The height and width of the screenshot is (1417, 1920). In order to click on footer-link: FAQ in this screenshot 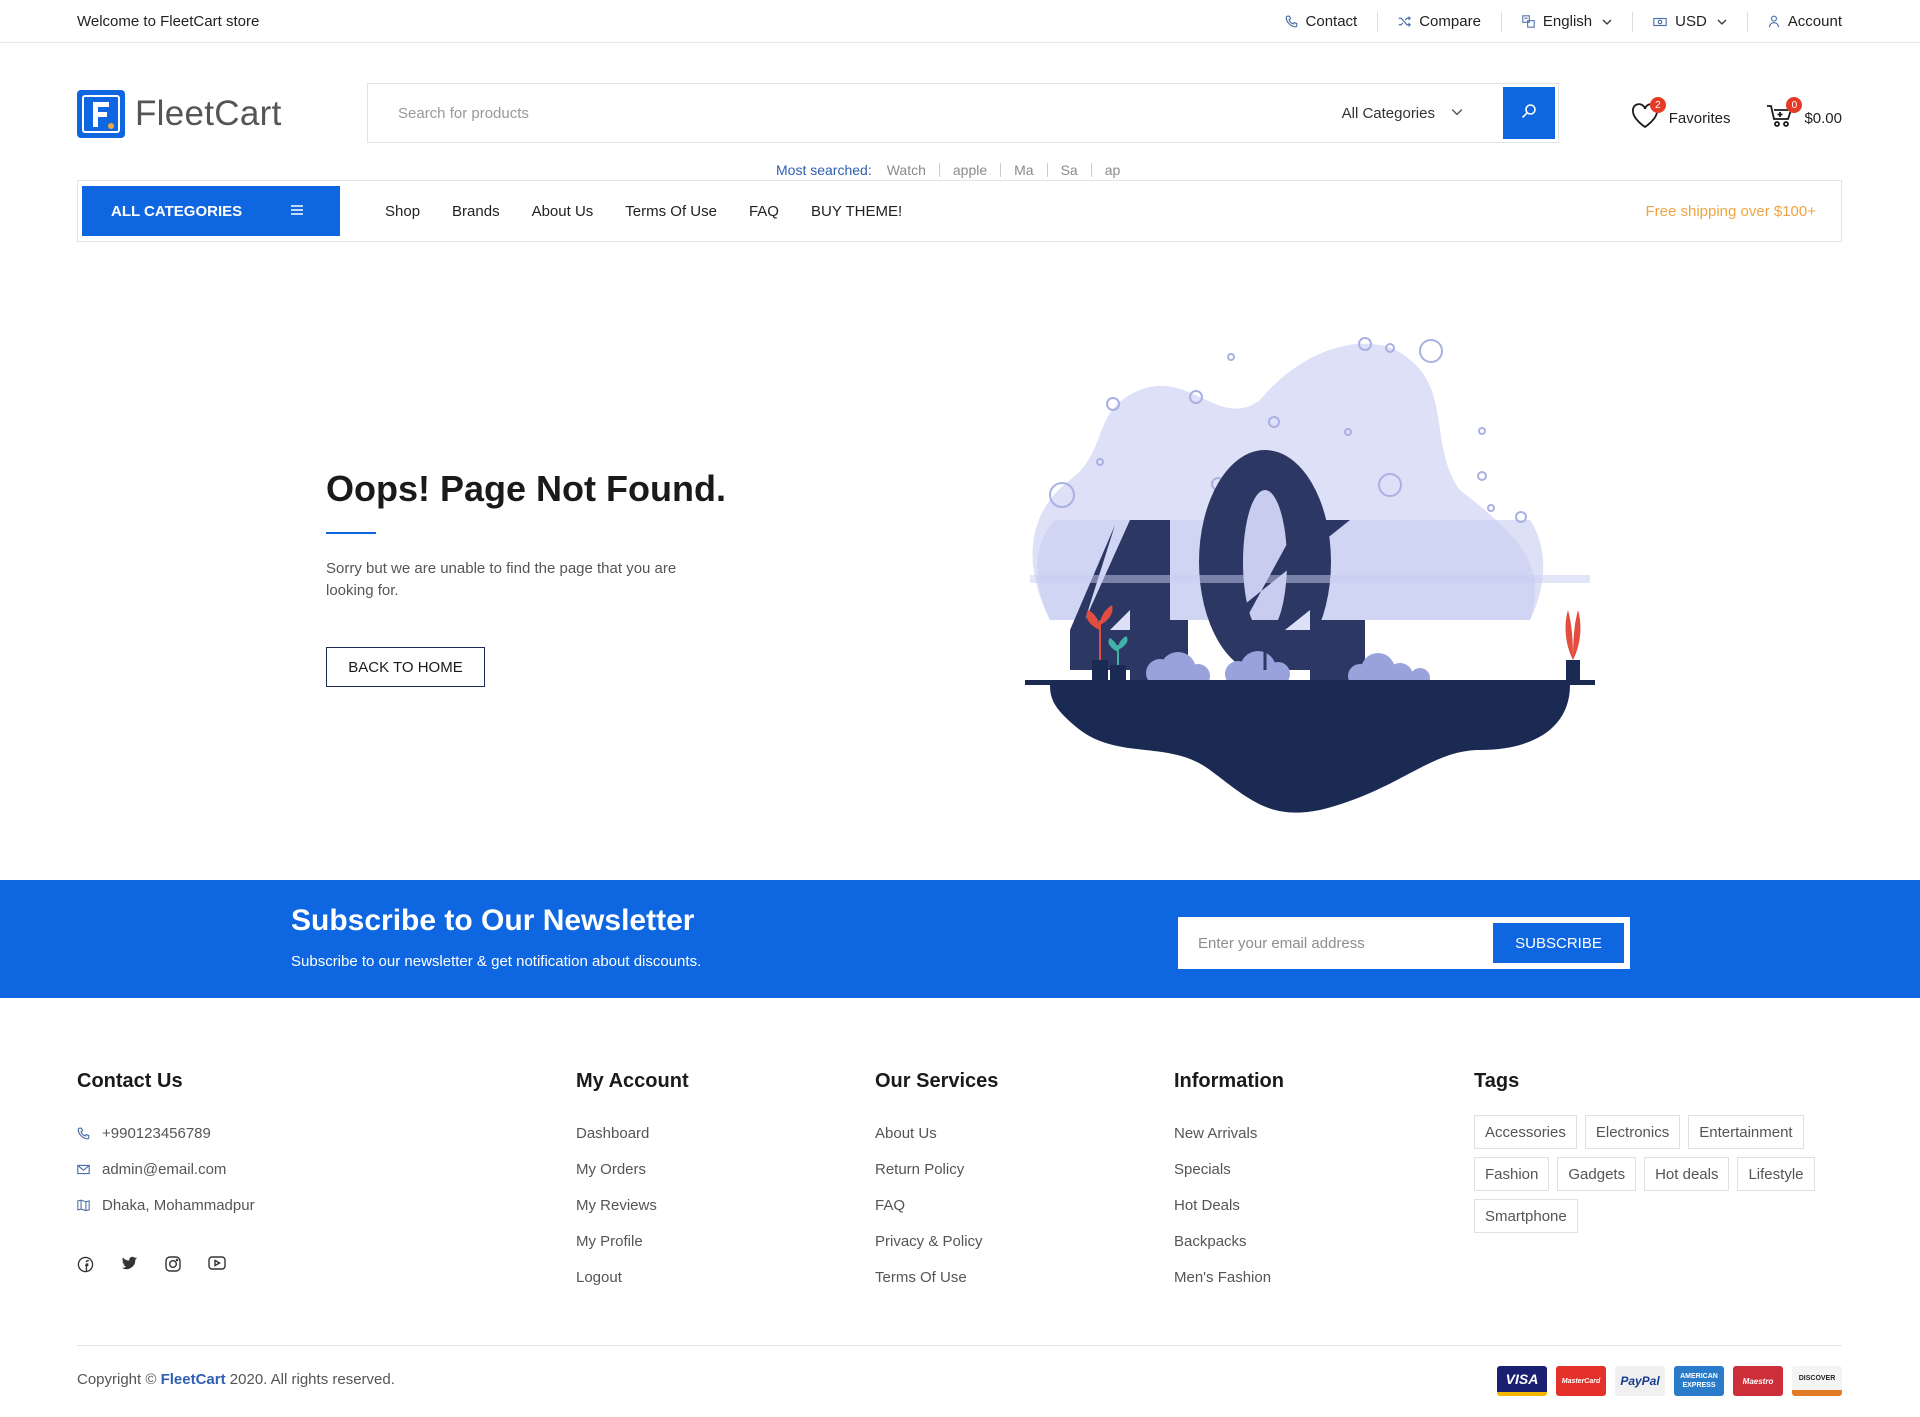, I will do `click(890, 1205)`.